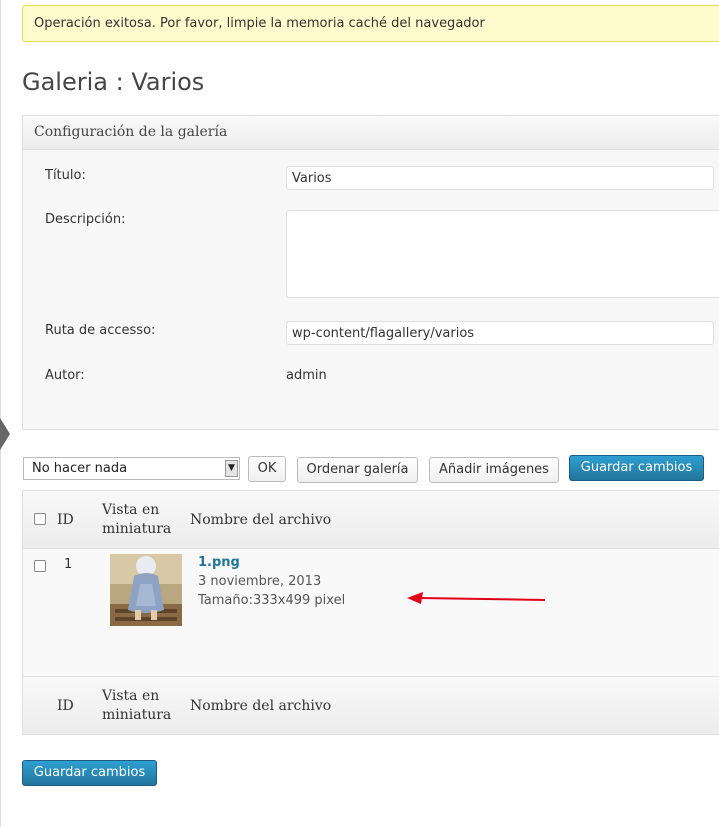 Image resolution: width=719 pixels, height=827 pixels. Describe the element at coordinates (89, 773) in the screenshot. I see `save-changes-bottom-button: Guardar cambios` at that location.